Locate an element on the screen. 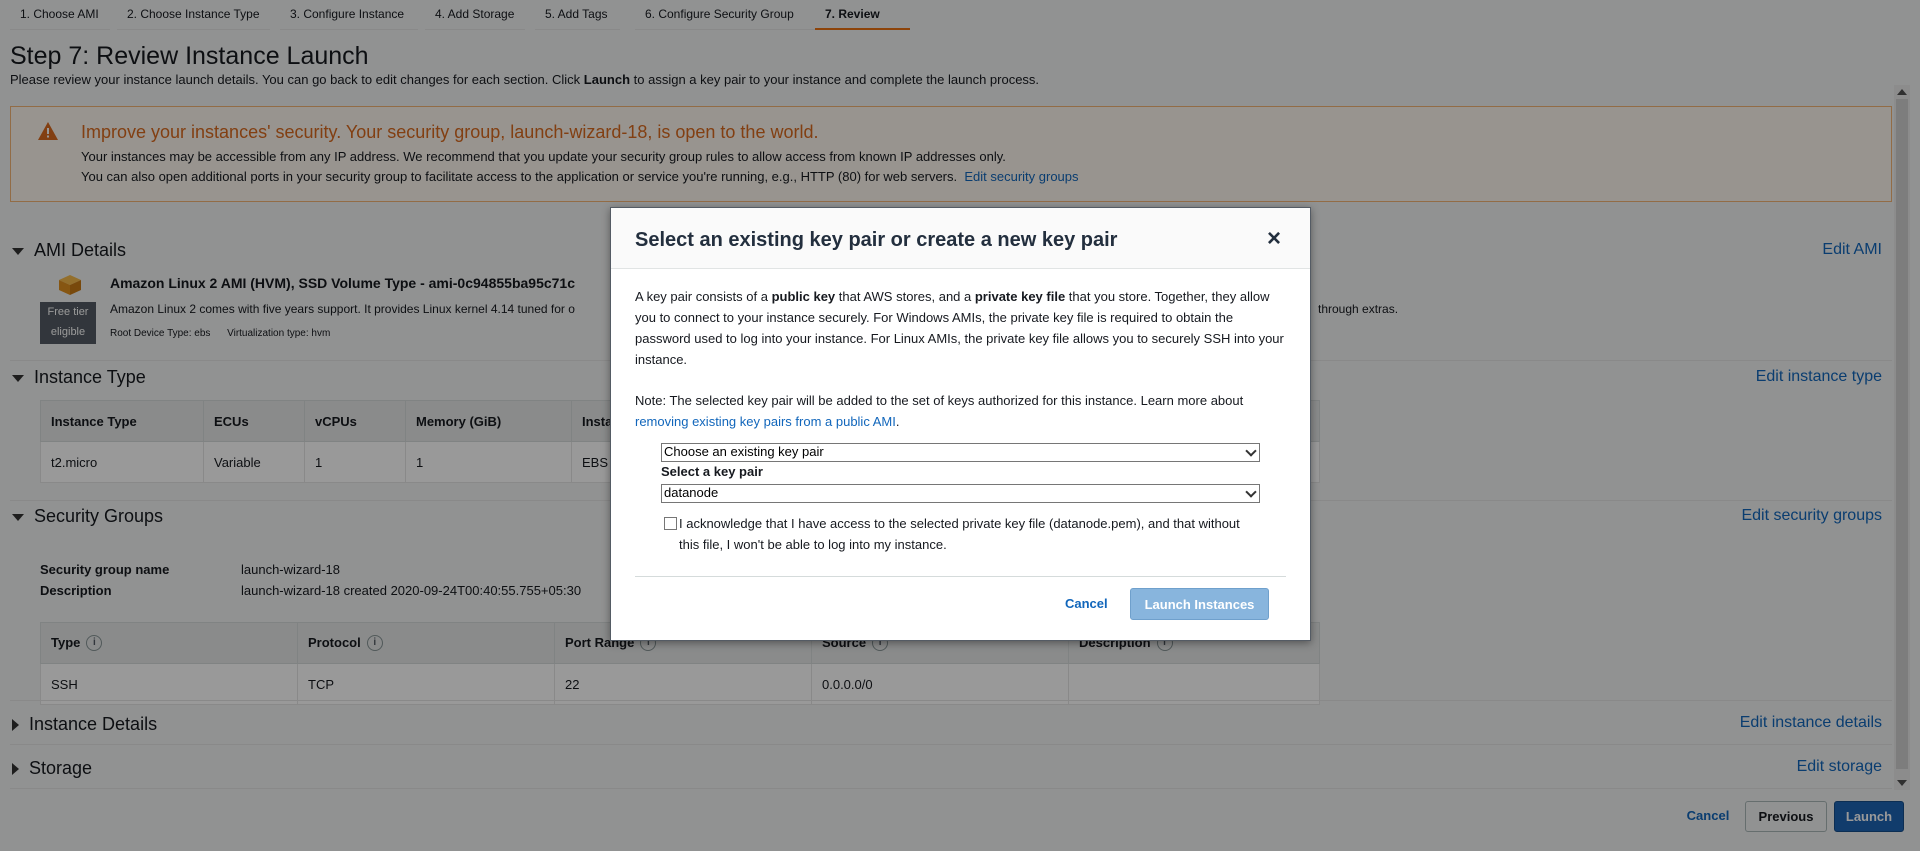 The width and height of the screenshot is (1920, 851). key-pair-select: datanode is located at coordinates (960, 493).